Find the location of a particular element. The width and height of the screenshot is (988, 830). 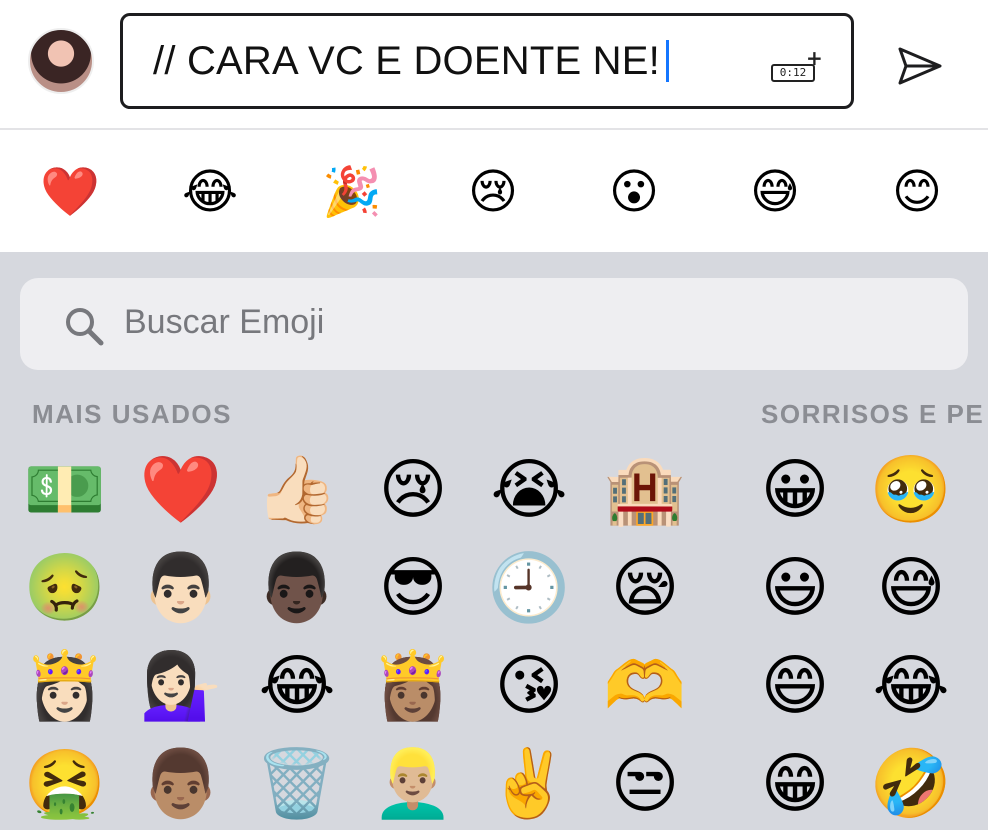

emoji-sunglasses: 😎 is located at coordinates (413, 588).